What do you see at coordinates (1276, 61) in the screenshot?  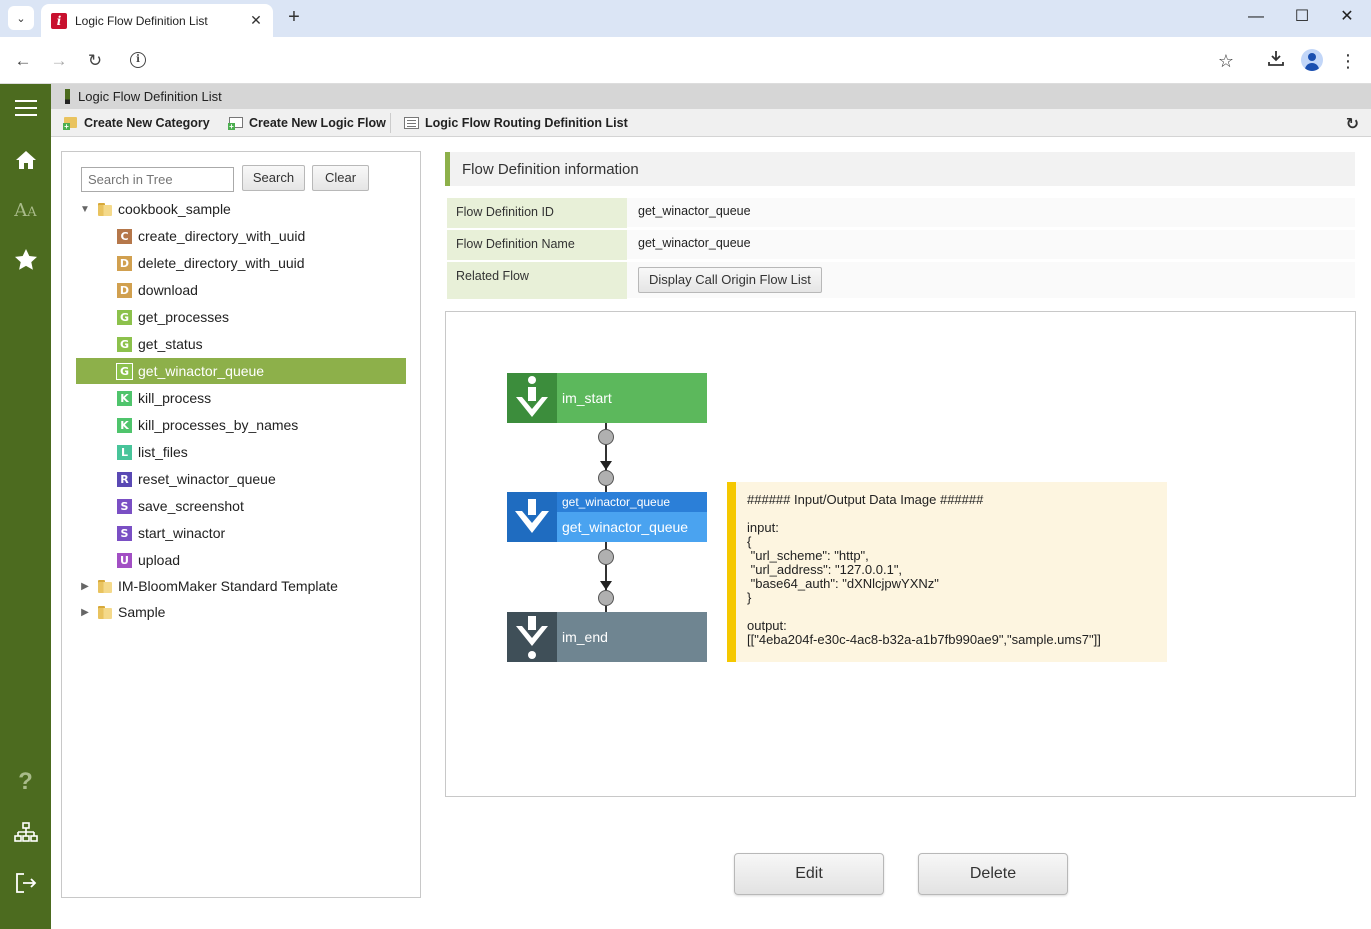 I see `download-icon` at bounding box center [1276, 61].